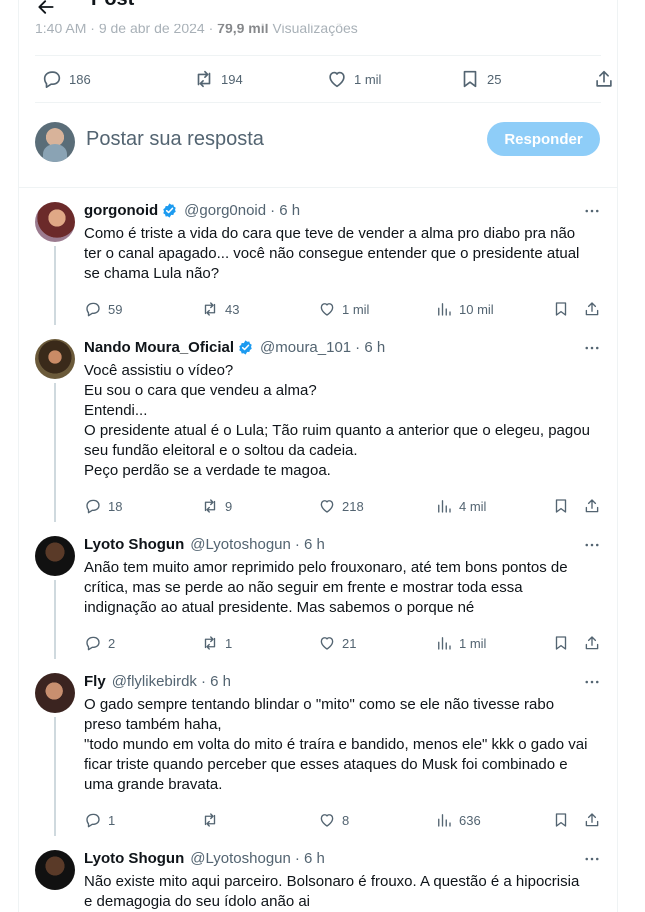  What do you see at coordinates (229, 506) in the screenshot?
I see `repost-count: 9` at bounding box center [229, 506].